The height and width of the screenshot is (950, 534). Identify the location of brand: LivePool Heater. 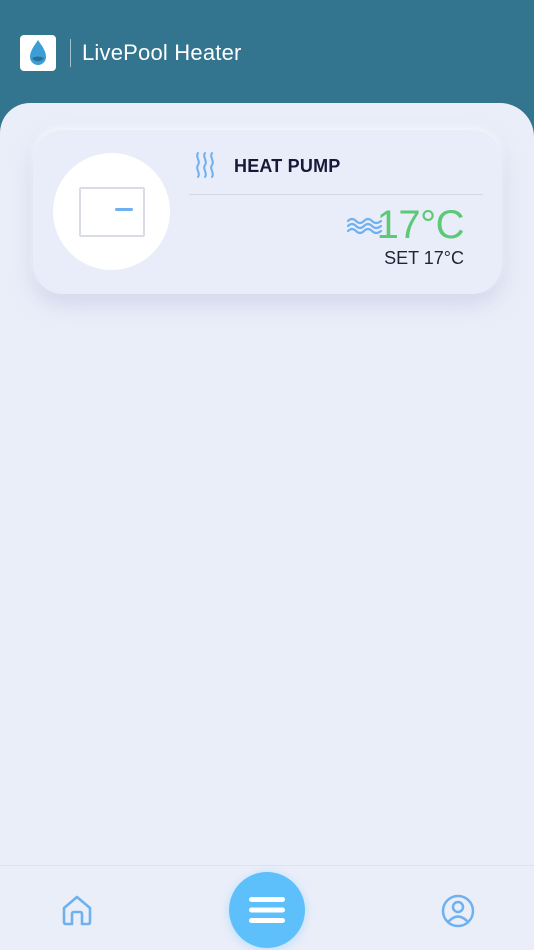
(131, 53).